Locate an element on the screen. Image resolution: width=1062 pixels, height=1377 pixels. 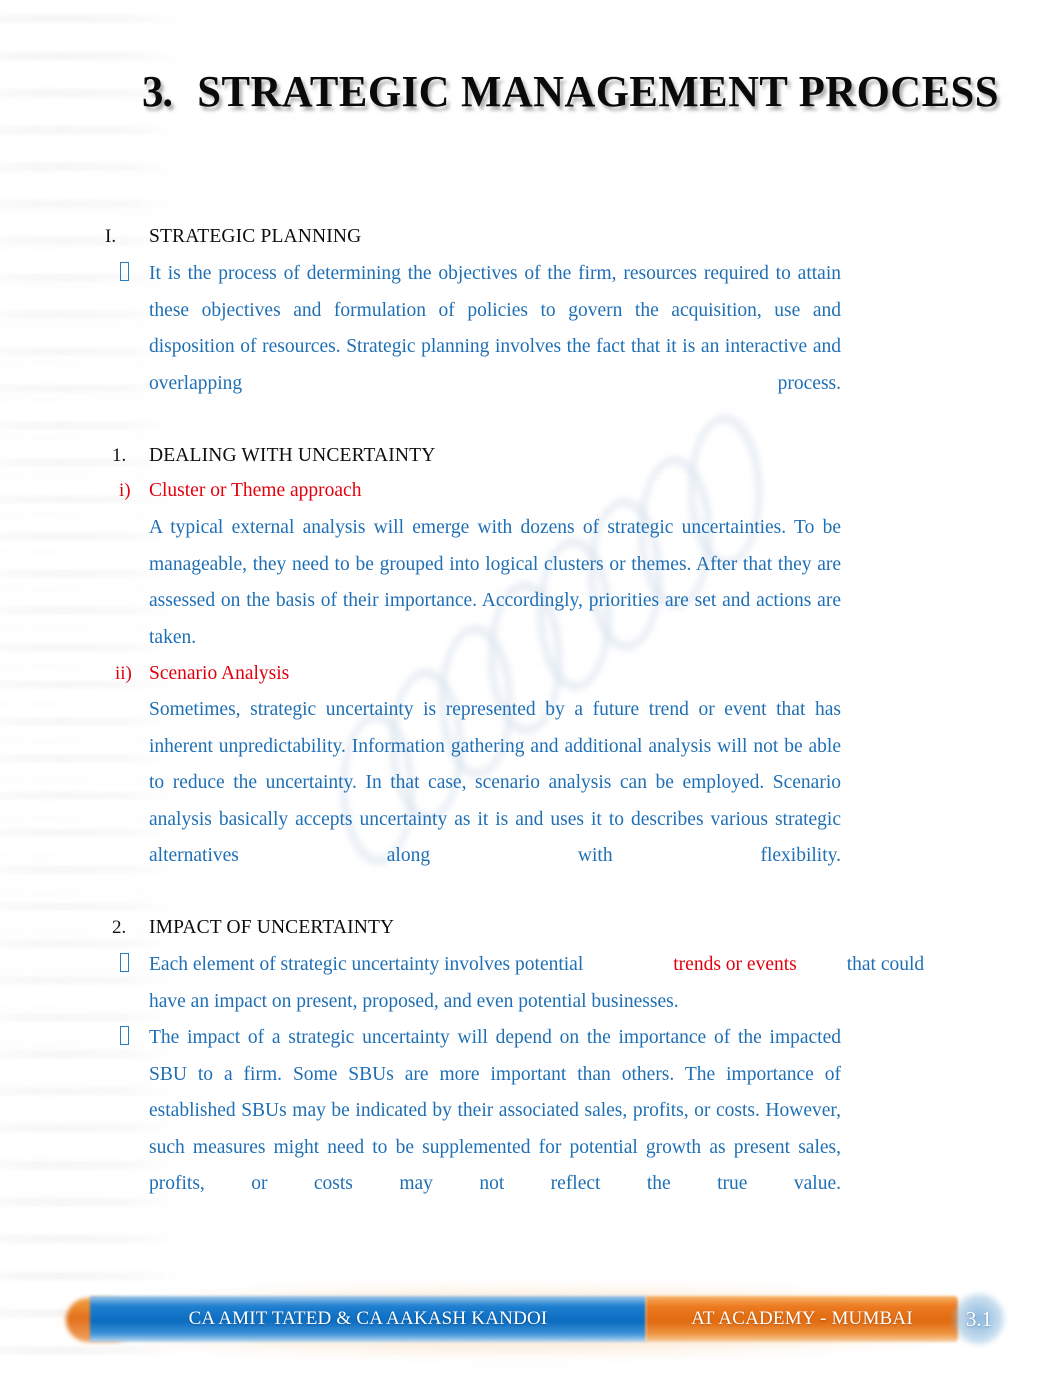
subheading-cluster-or-theme-approach: Cluster or Theme approach is located at coordinates (255, 490).